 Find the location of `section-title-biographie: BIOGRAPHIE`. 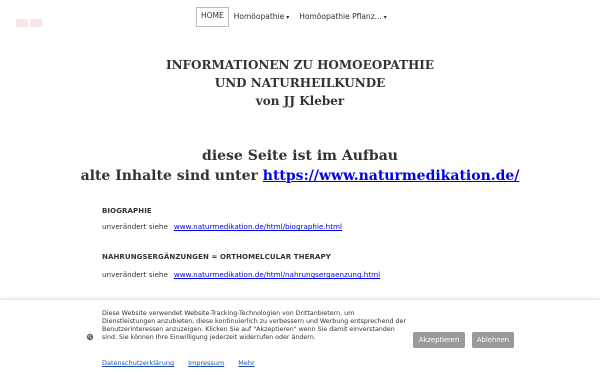

section-title-biographie: BIOGRAPHIE is located at coordinates (127, 211).